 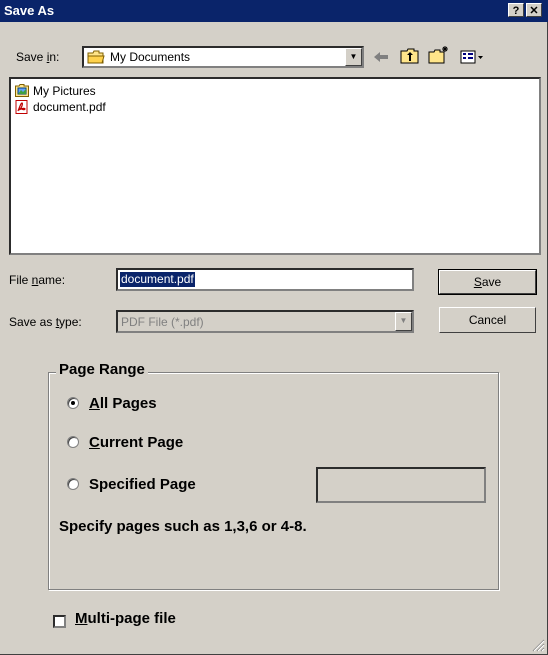 What do you see at coordinates (534, 10) in the screenshot?
I see `close-button: ✕` at bounding box center [534, 10].